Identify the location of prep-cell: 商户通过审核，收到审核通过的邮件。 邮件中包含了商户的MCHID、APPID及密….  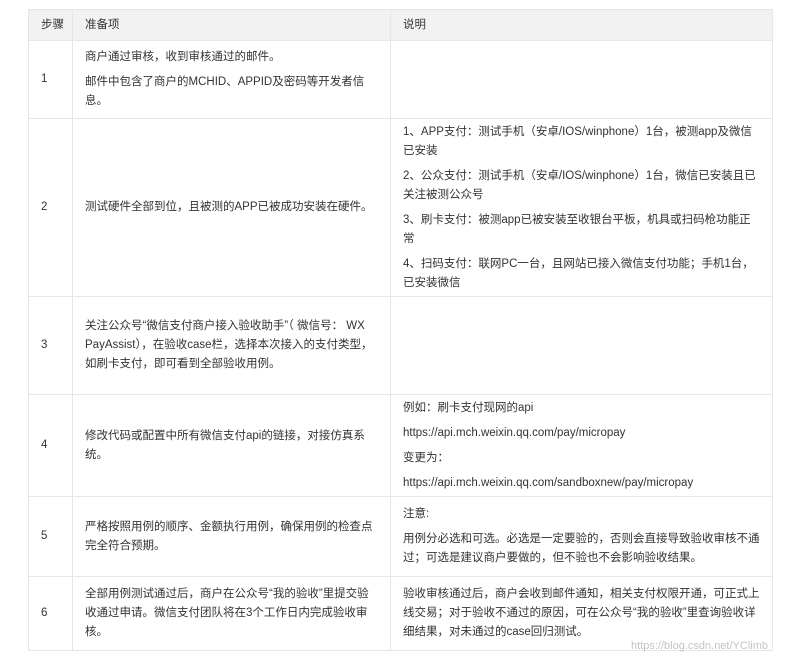
(231, 79).